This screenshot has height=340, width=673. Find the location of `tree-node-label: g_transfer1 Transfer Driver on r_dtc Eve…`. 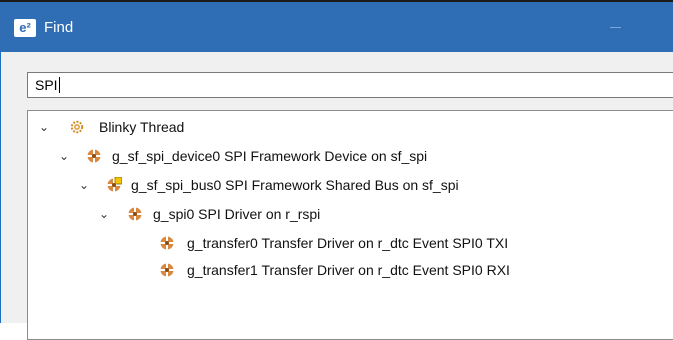

tree-node-label: g_transfer1 Transfer Driver on r_dtc Eve… is located at coordinates (348, 270).